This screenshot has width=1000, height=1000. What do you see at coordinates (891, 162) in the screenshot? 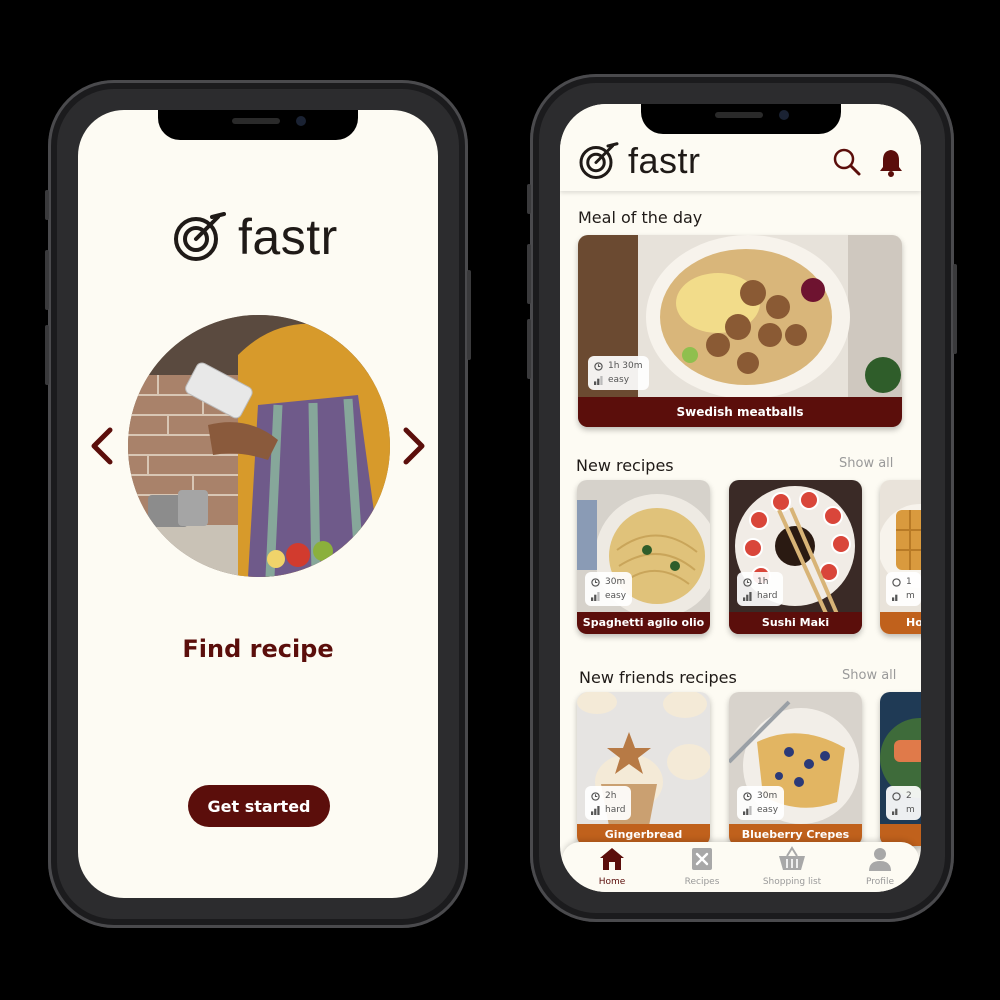
I see `bell-icon` at bounding box center [891, 162].